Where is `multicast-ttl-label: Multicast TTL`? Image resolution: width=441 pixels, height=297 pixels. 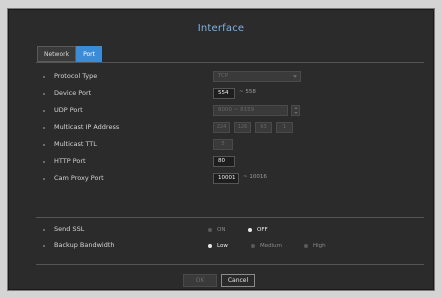
multicast-ttl-label: Multicast TTL is located at coordinates (75, 144).